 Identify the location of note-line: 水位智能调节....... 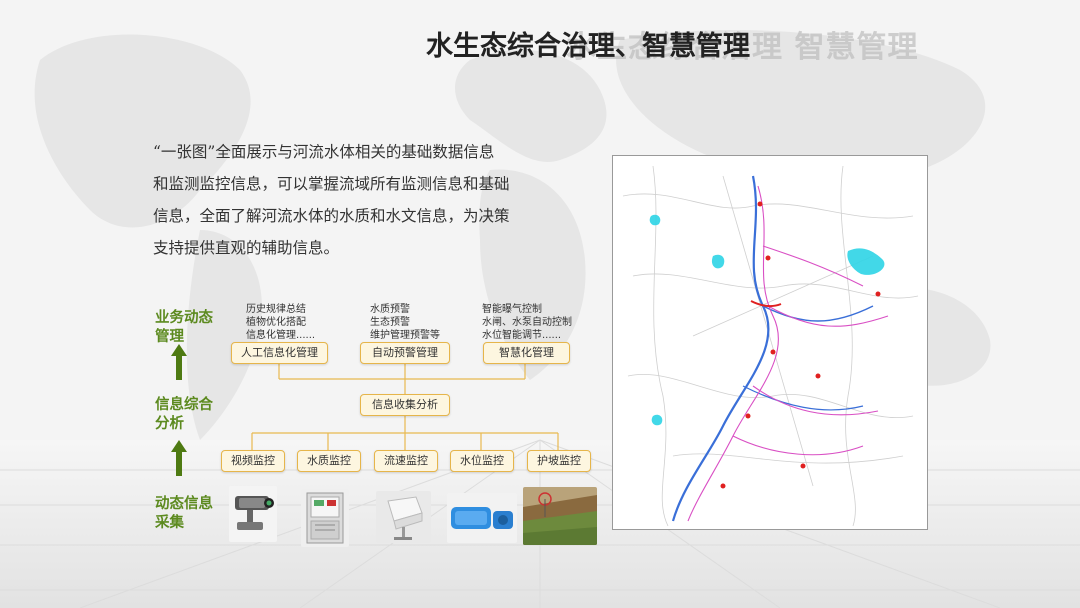
(522, 335).